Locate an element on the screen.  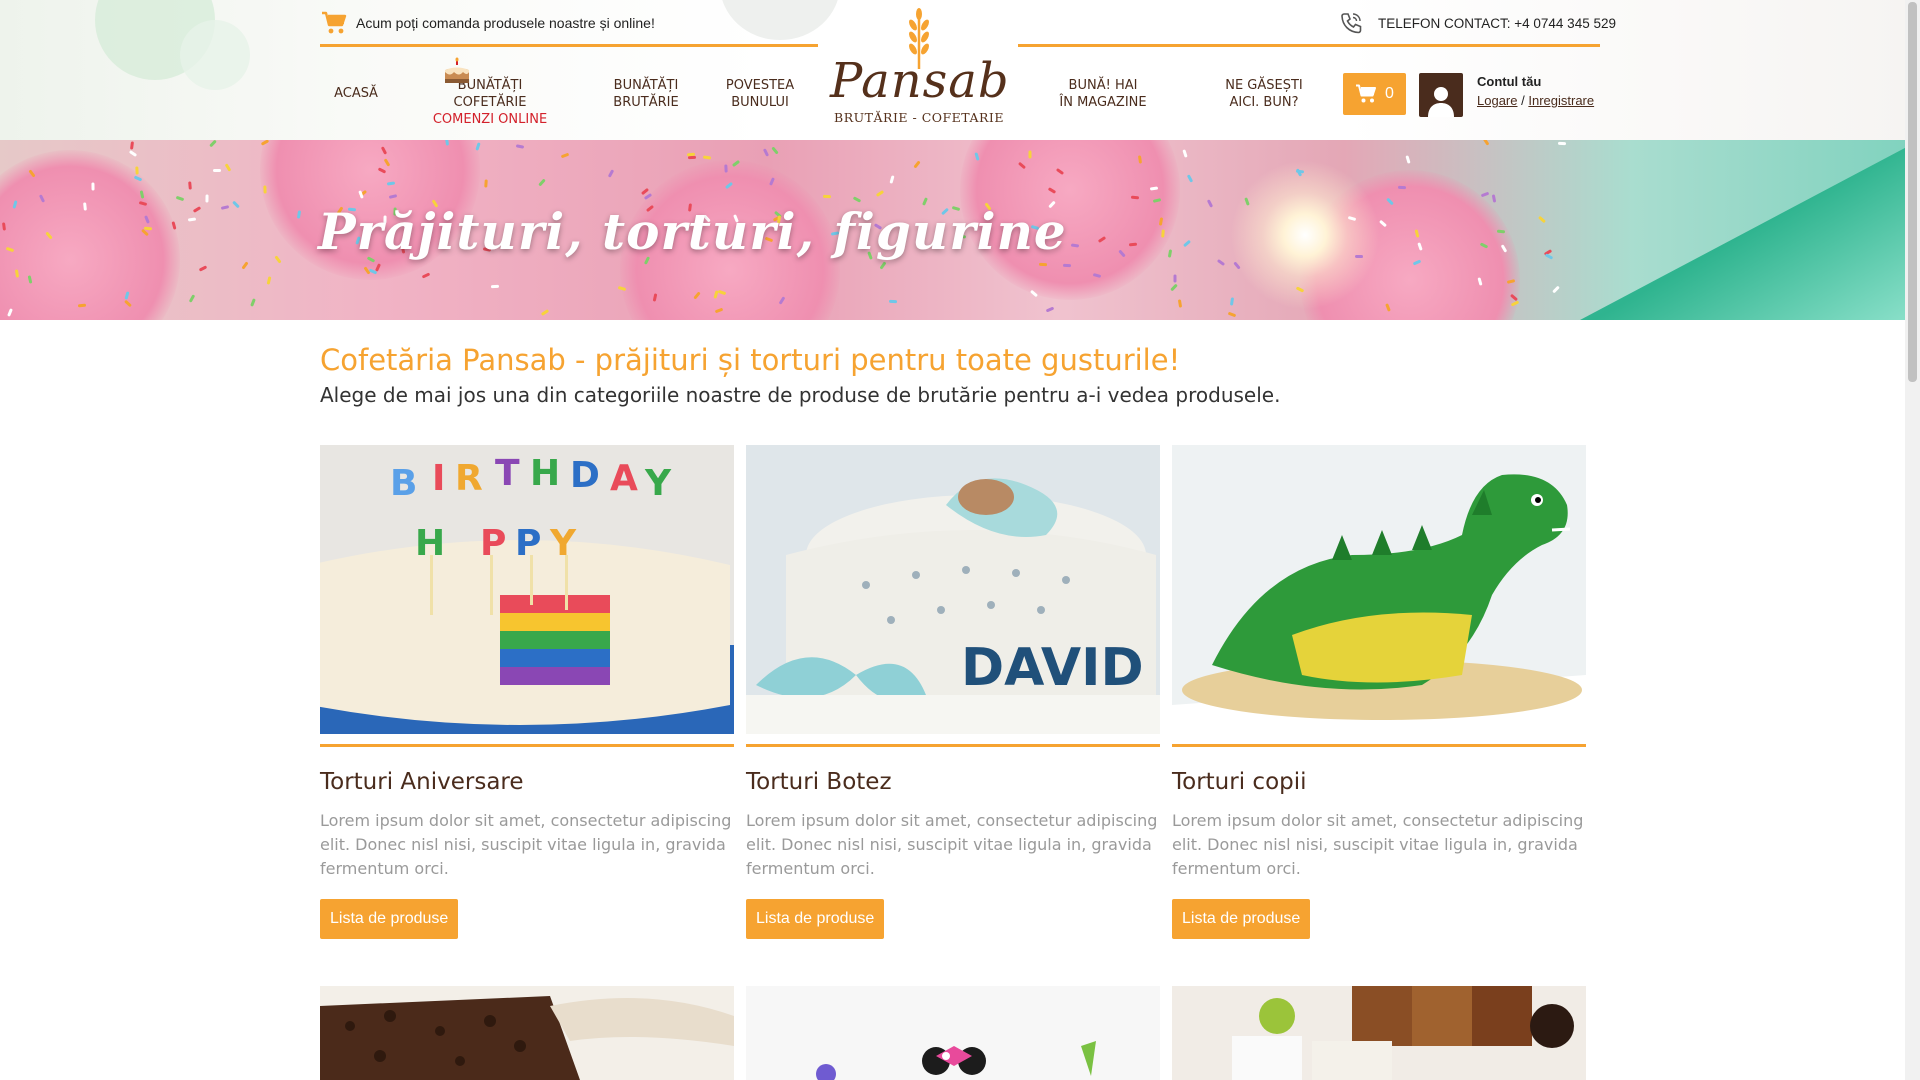
nav-buna-hai-in-magazine: BUNĂ! HAI ÎN MAGAZINE is located at coordinates (1103, 94).